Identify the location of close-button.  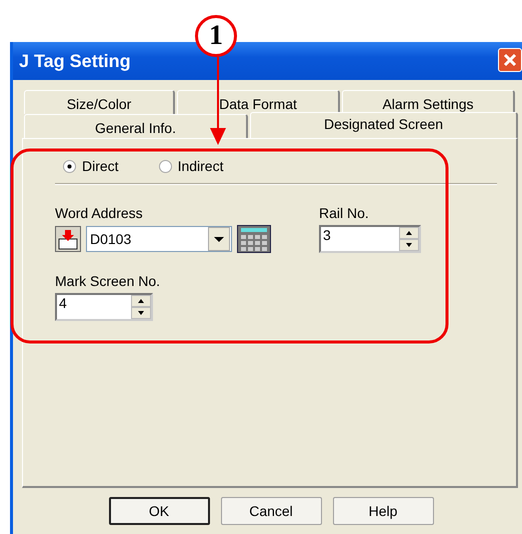
(510, 60).